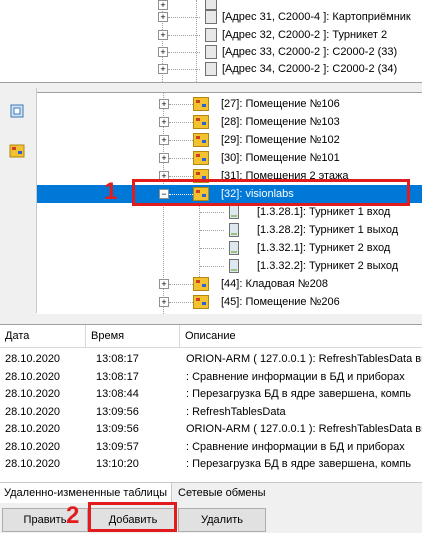  I want to click on log-cell-time: 13:09:57, so click(117, 446).